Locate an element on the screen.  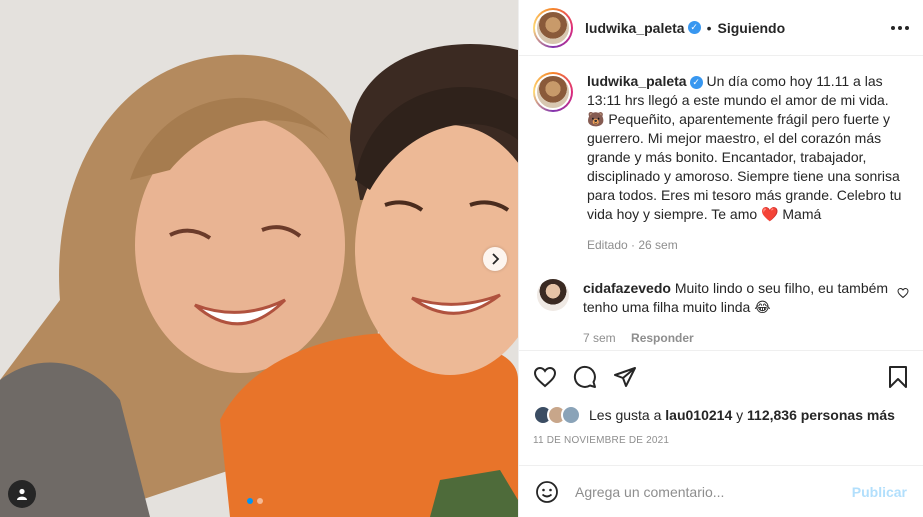
share-icon is located at coordinates (625, 377).